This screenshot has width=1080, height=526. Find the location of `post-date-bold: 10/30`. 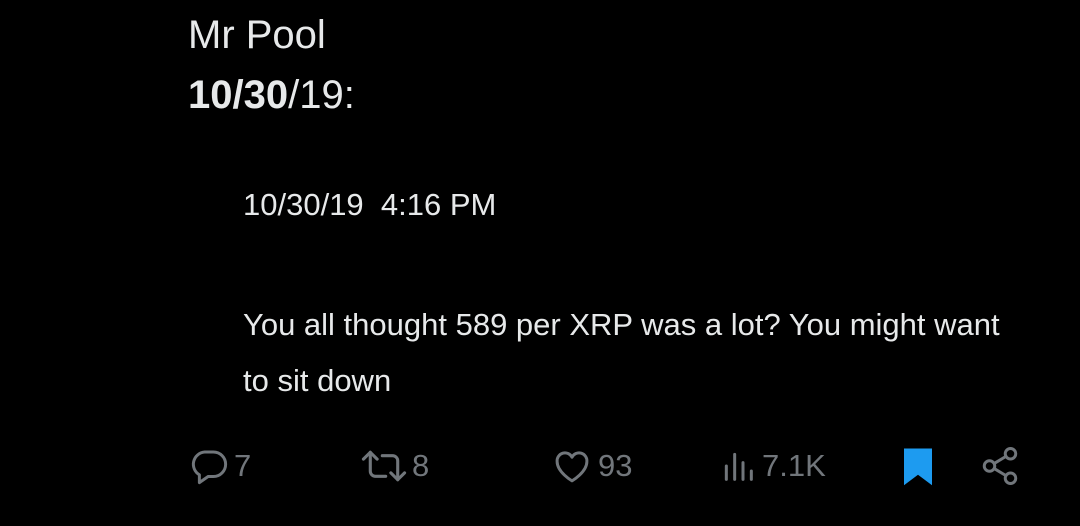

post-date-bold: 10/30 is located at coordinates (238, 95).